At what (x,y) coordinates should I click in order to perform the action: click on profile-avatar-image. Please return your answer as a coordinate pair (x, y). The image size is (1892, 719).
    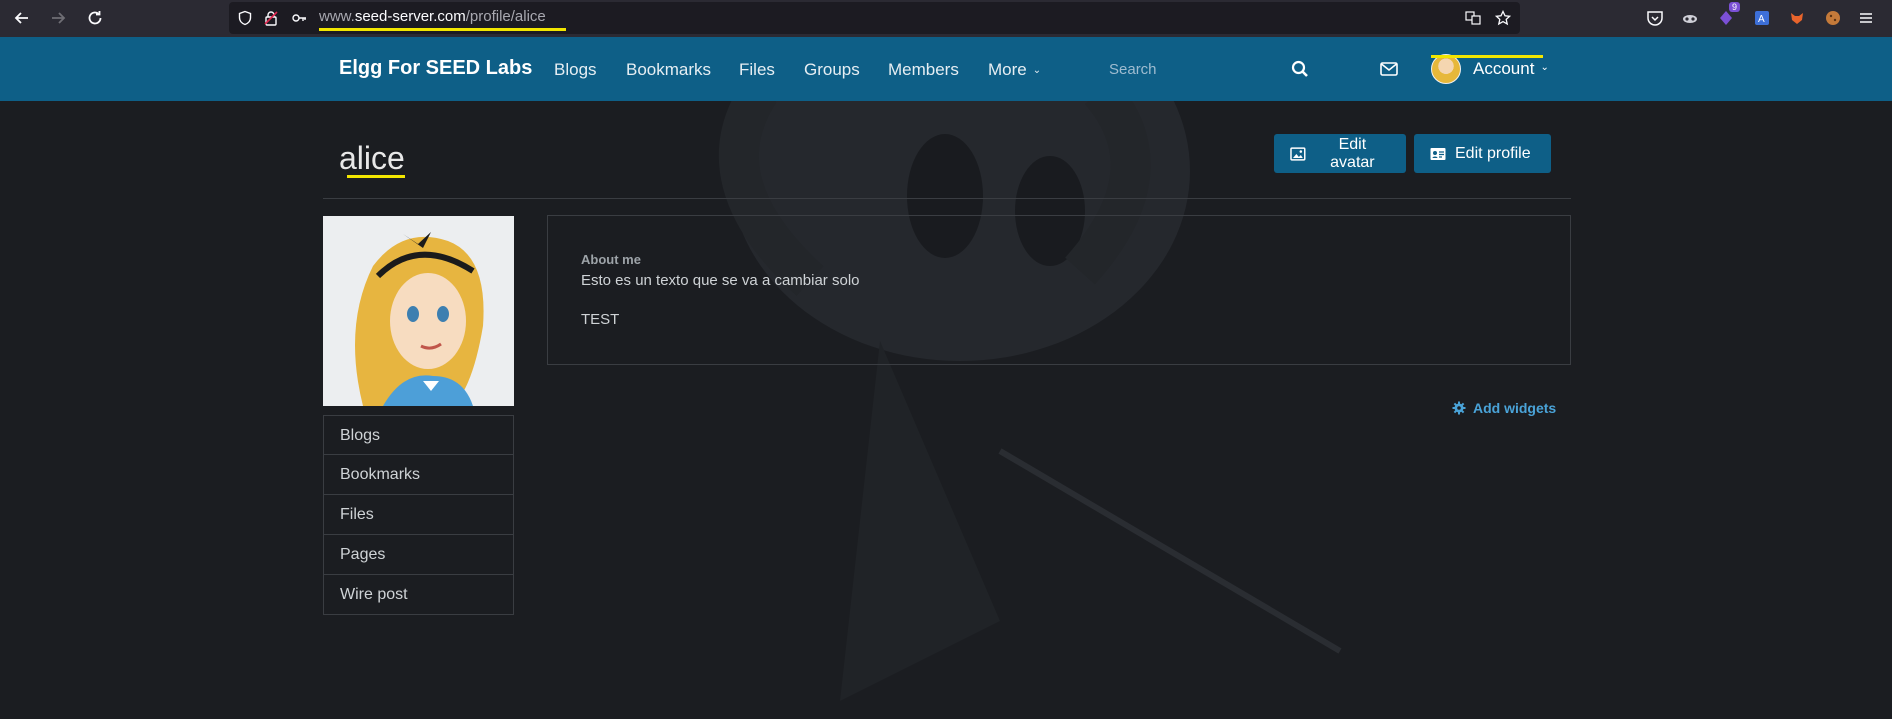
    Looking at the image, I should click on (418, 311).